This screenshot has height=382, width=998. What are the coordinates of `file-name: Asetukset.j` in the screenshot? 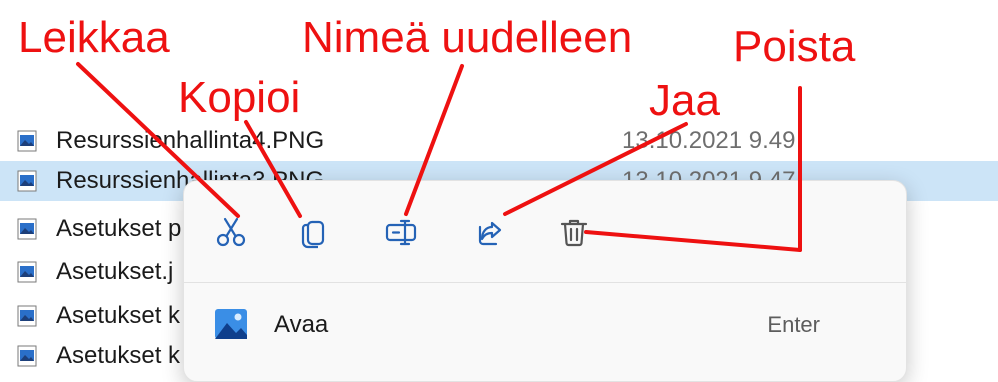 It's located at (115, 271).